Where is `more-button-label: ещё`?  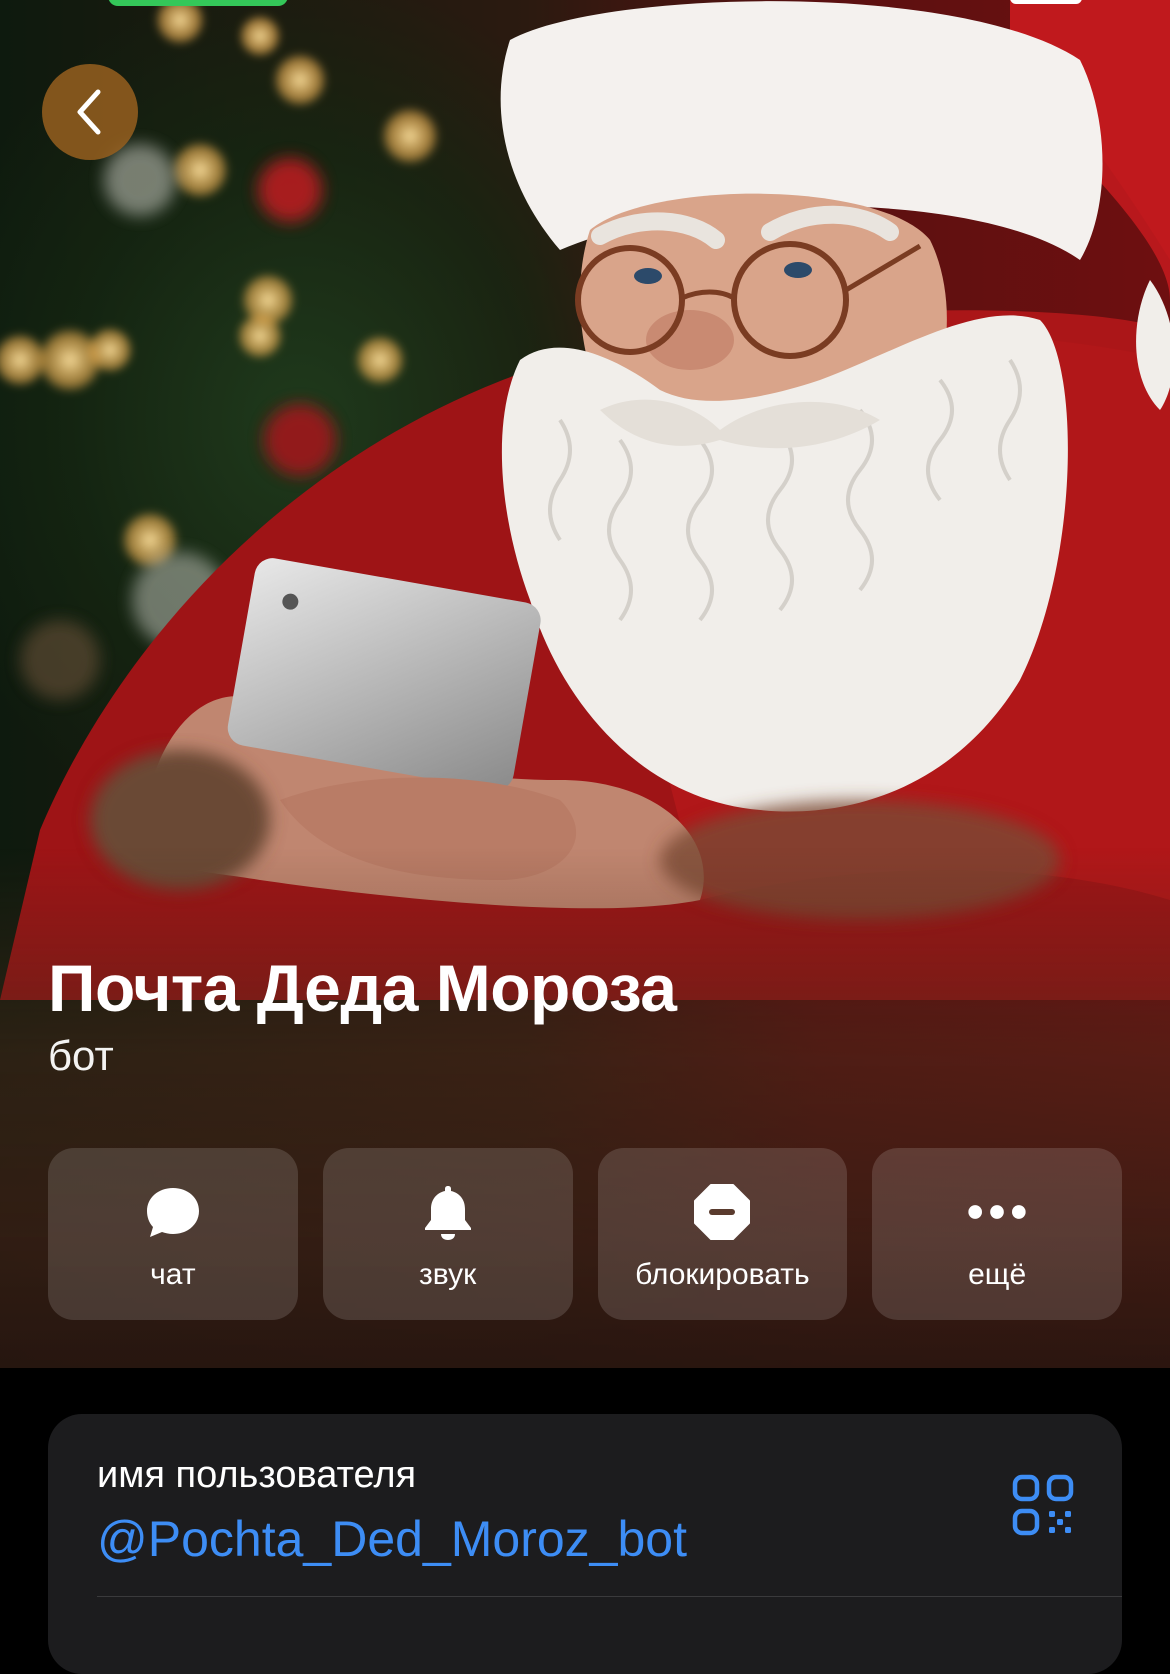
more-button-label: ещё is located at coordinates (997, 1274).